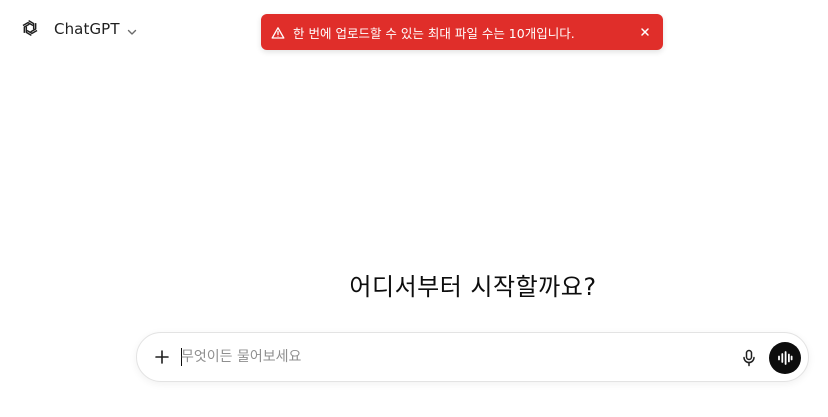  What do you see at coordinates (645, 32) in the screenshot?
I see `close-icon` at bounding box center [645, 32].